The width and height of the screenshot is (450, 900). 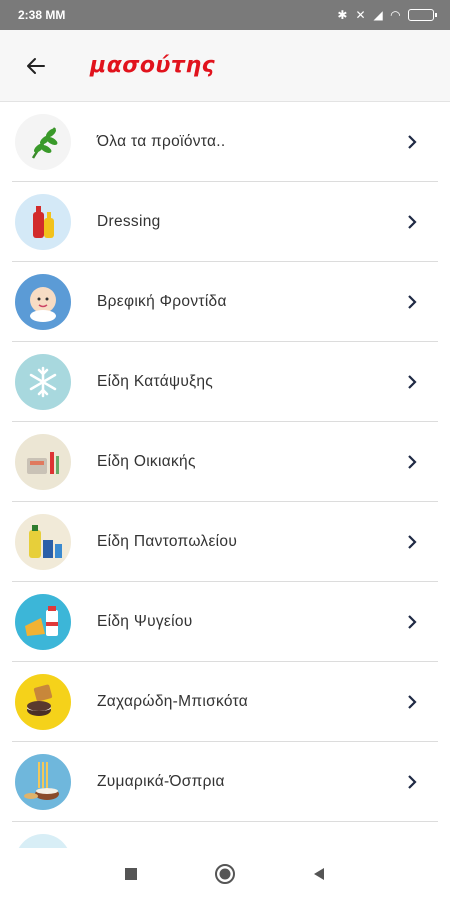 What do you see at coordinates (225, 15) in the screenshot?
I see `status-bar: 2:38 MM ✱ ✕ ◢ ◠` at bounding box center [225, 15].